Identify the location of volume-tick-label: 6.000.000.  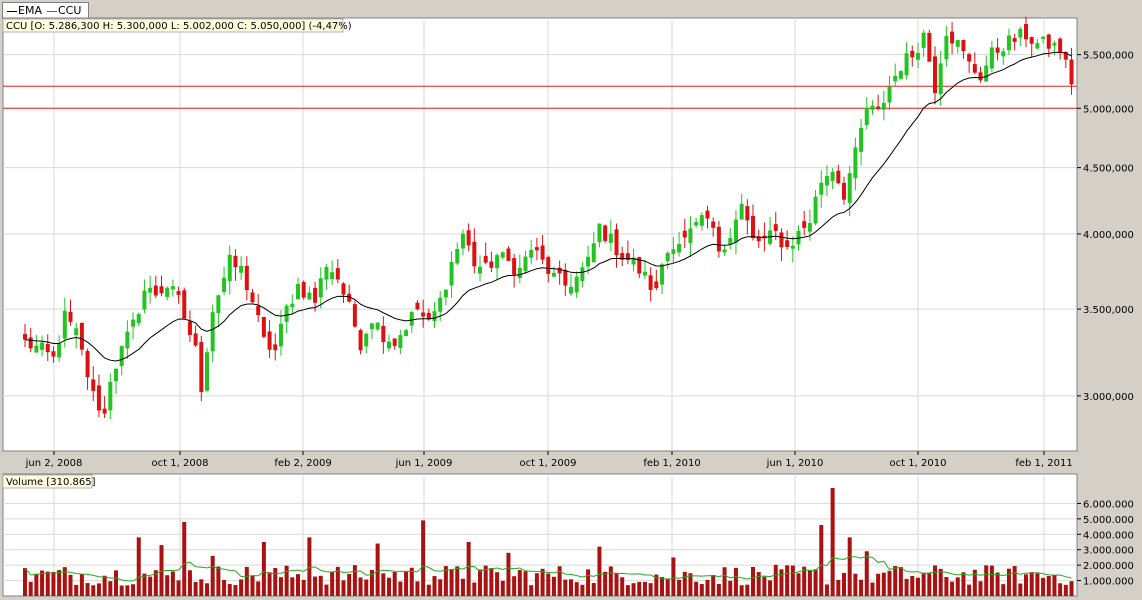
(1108, 504).